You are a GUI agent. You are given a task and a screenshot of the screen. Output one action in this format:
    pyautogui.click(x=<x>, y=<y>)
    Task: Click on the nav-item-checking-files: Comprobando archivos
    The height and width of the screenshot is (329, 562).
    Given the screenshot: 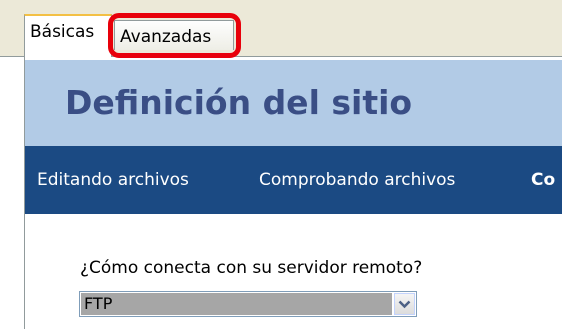 What is the action you would take?
    pyautogui.click(x=357, y=180)
    